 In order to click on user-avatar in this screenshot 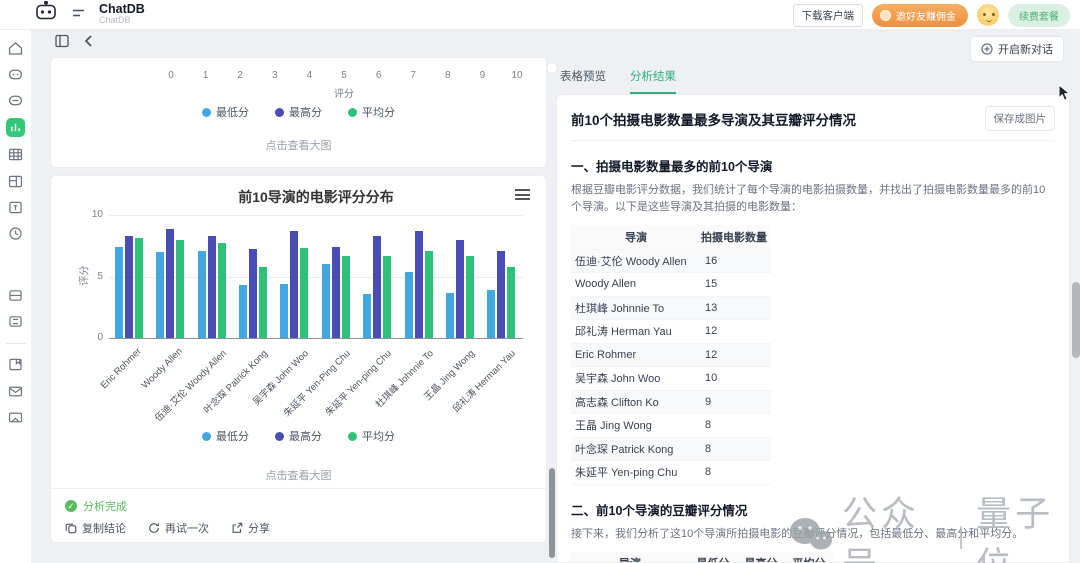, I will do `click(988, 15)`.